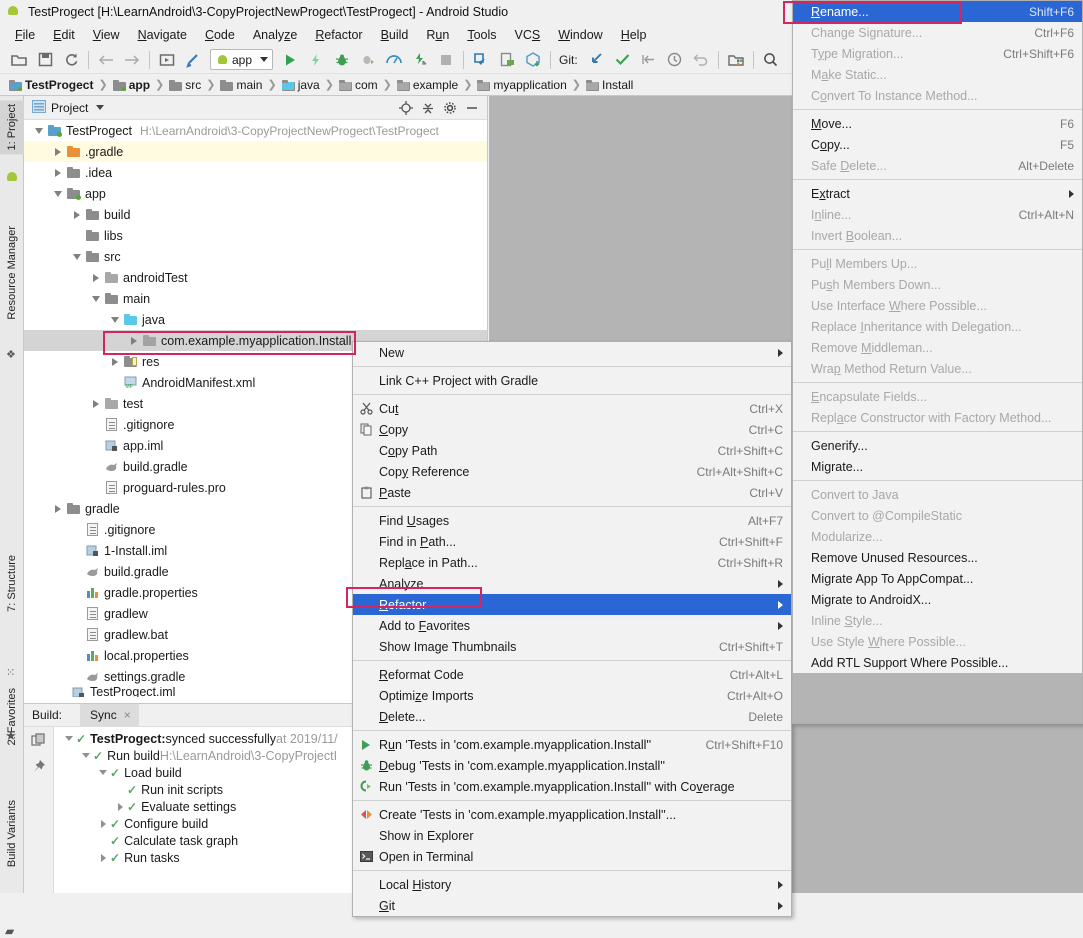 The width and height of the screenshot is (1083, 938). I want to click on menu-file: File, so click(25, 35).